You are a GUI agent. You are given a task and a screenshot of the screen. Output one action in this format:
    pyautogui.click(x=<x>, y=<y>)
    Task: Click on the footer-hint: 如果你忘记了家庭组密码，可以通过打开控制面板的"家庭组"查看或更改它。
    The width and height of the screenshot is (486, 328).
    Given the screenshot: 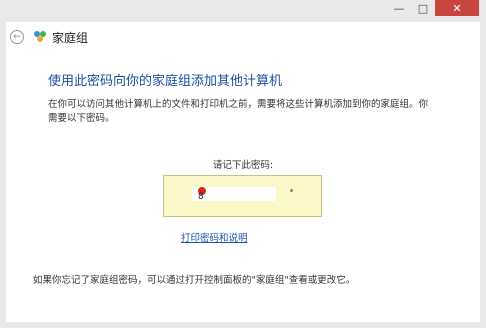 What is the action you would take?
    pyautogui.click(x=194, y=280)
    